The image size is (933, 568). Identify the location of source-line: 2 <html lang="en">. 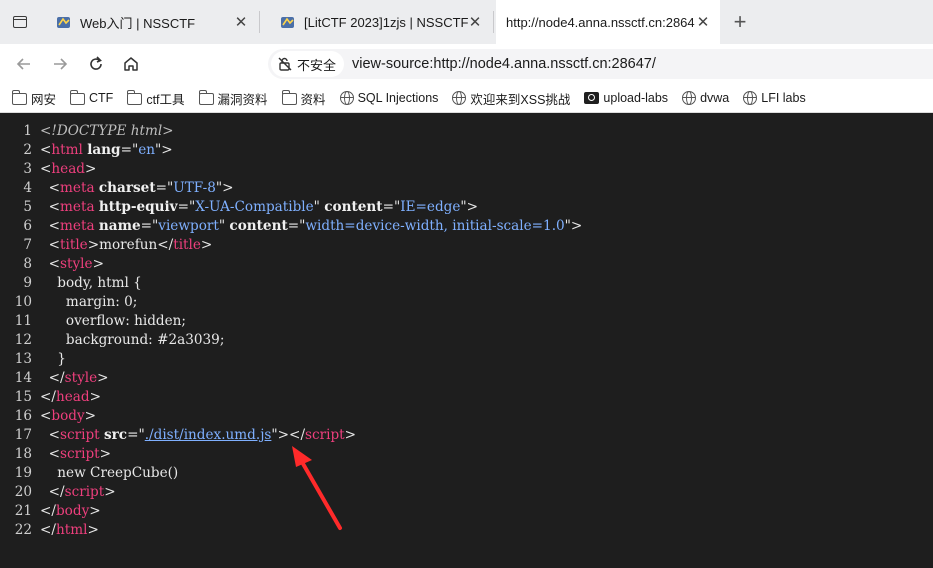
(466, 150).